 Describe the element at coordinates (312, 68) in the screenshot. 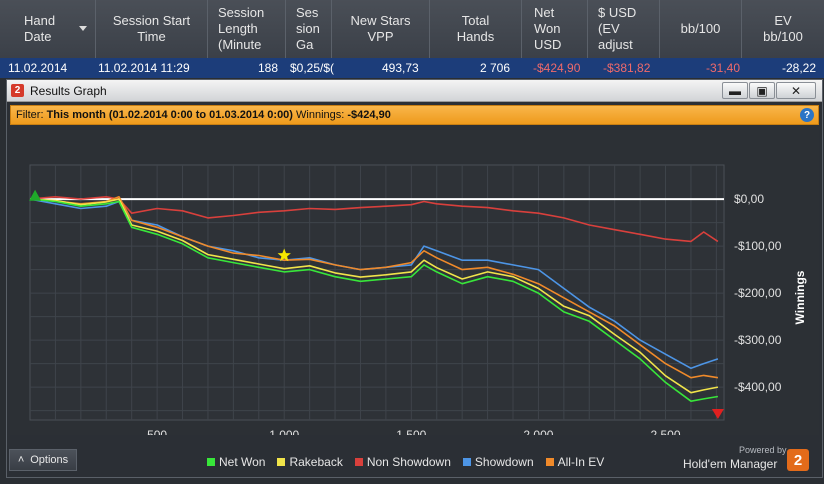

I see `cell-game: $0,25/$(` at that location.